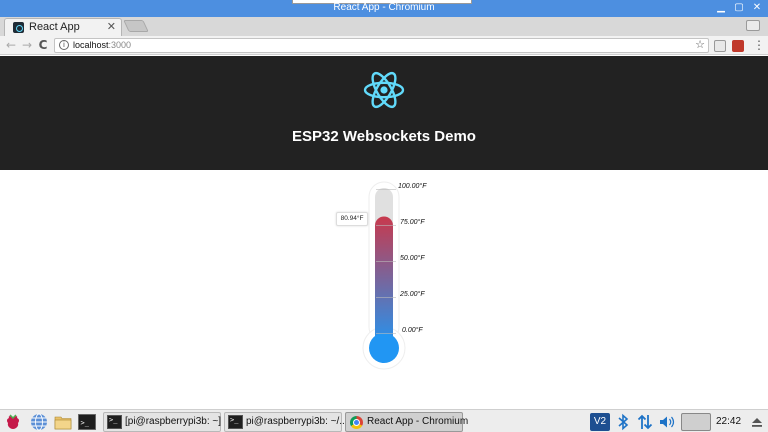  Describe the element at coordinates (352, 219) in the screenshot. I see `current-temperature-badge: 80.94°F` at that location.